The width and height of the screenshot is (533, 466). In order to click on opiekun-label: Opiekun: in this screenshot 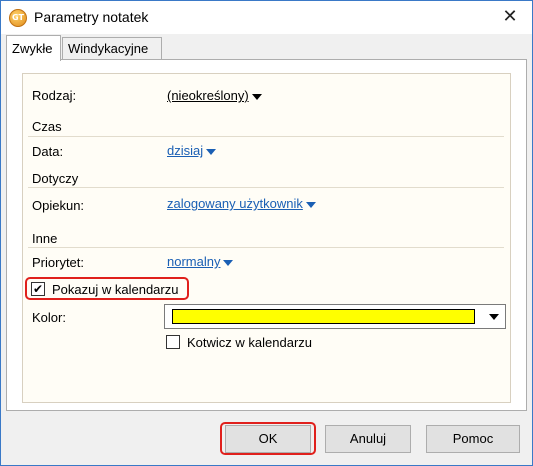, I will do `click(58, 205)`.